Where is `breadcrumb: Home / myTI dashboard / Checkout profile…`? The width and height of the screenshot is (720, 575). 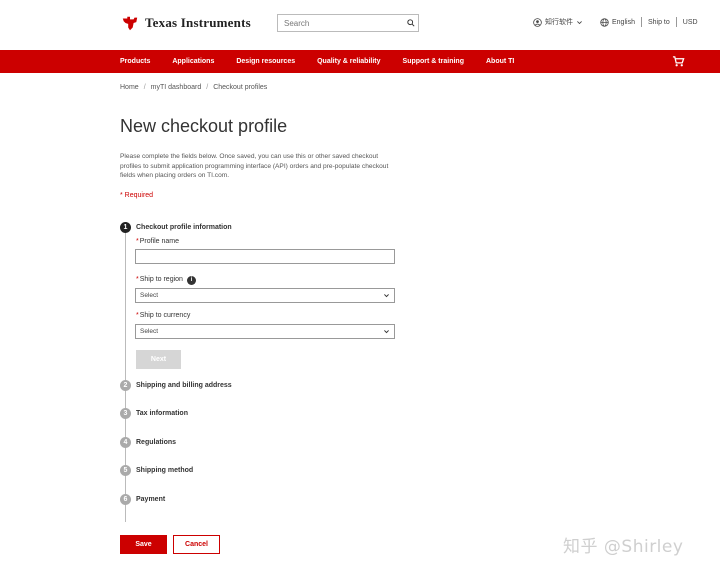
breadcrumb: Home / myTI dashboard / Checkout profile… is located at coordinates (193, 87).